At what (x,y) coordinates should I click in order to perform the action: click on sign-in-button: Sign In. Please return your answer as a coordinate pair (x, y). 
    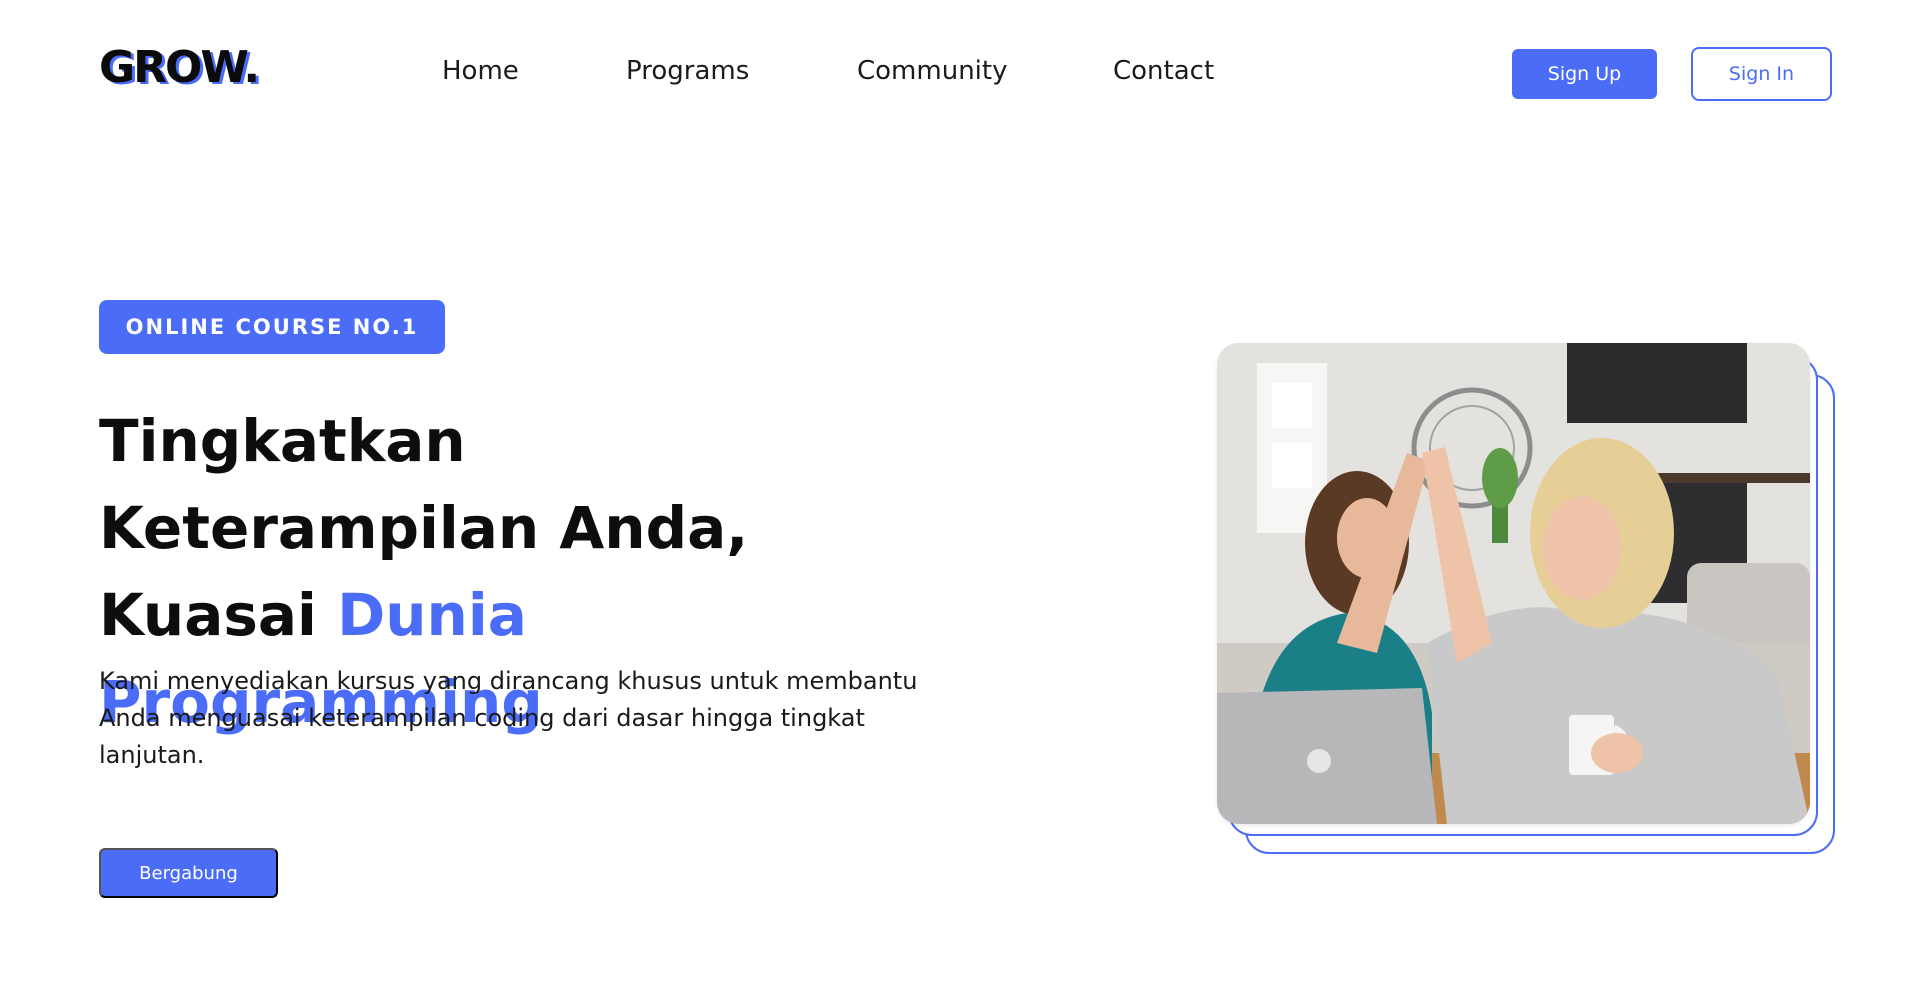
    Looking at the image, I should click on (1761, 74).